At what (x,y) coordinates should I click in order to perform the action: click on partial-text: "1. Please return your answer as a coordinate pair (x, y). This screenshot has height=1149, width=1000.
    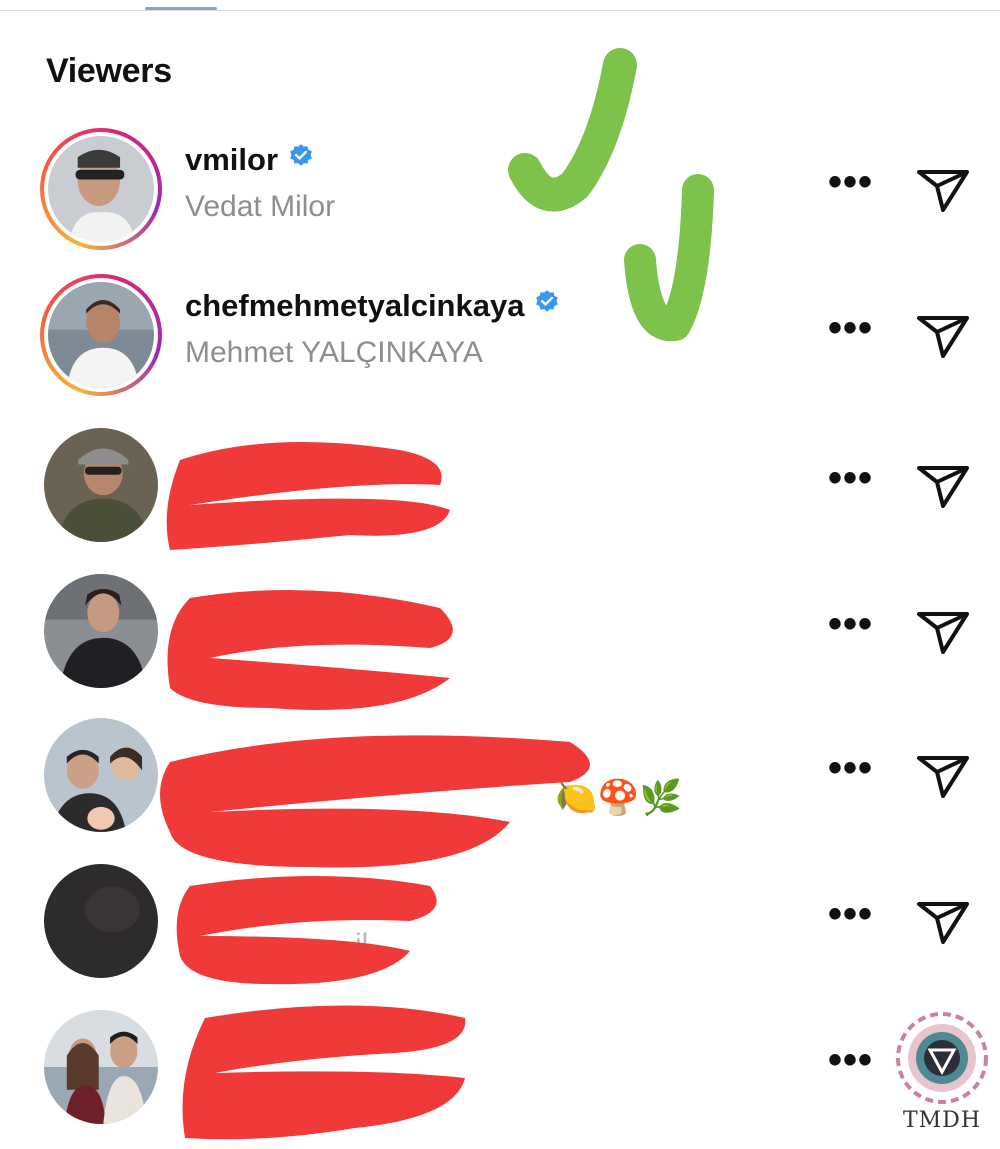
    Looking at the image, I should click on (202, 660).